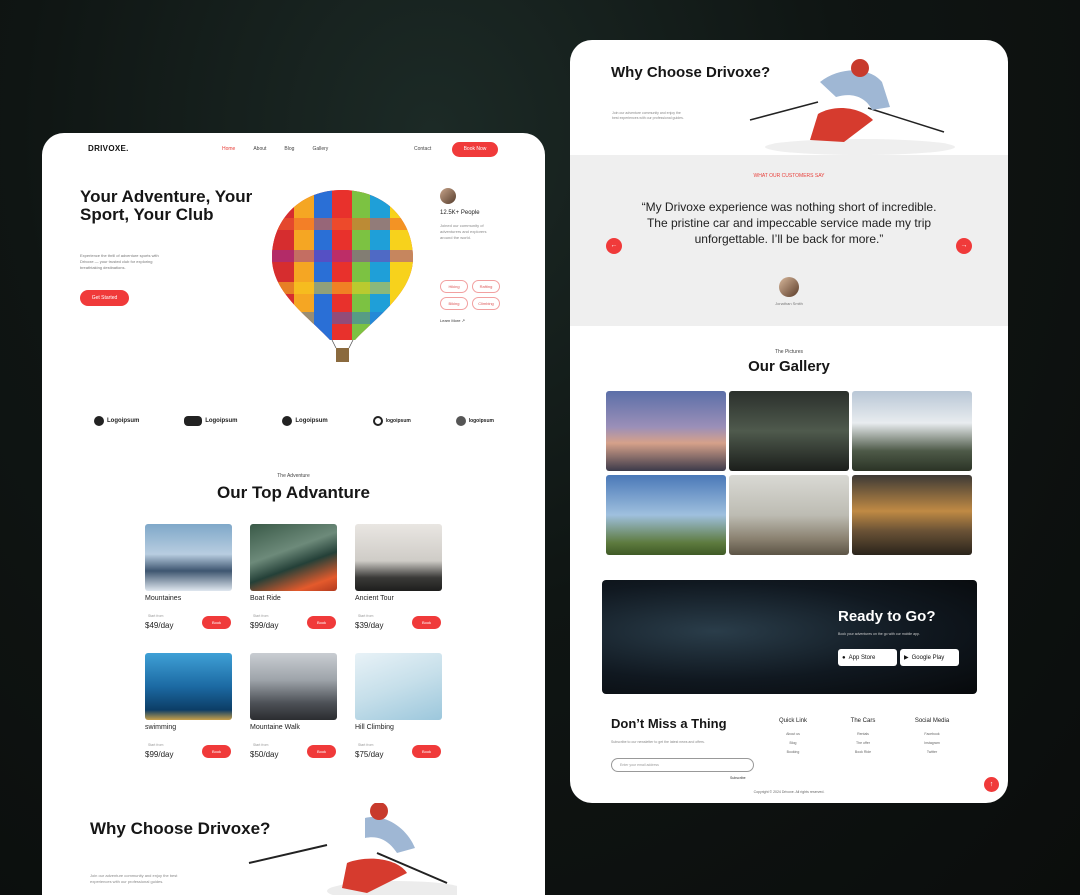 The width and height of the screenshot is (1080, 895). Describe the element at coordinates (486, 303) in the screenshot. I see `tag-climbing: Climbing` at that location.